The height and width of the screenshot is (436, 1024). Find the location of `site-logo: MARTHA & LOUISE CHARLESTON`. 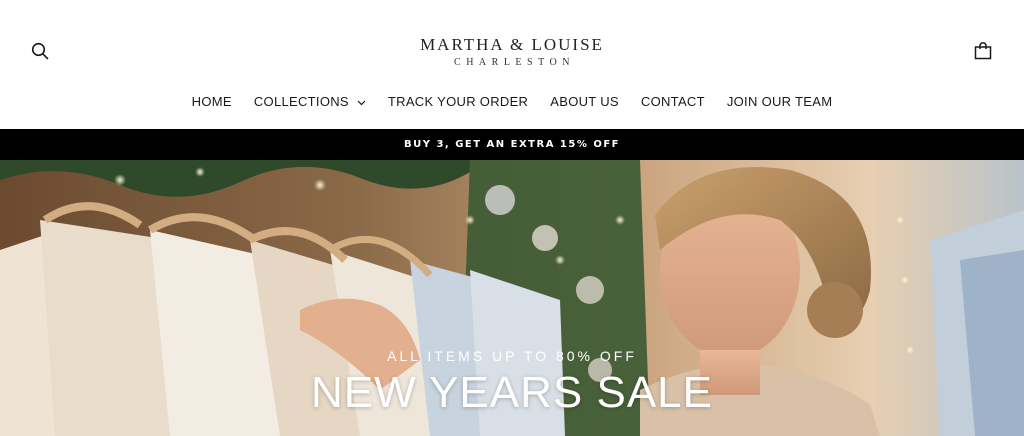

site-logo: MARTHA & LOUISE CHARLESTON is located at coordinates (512, 52).